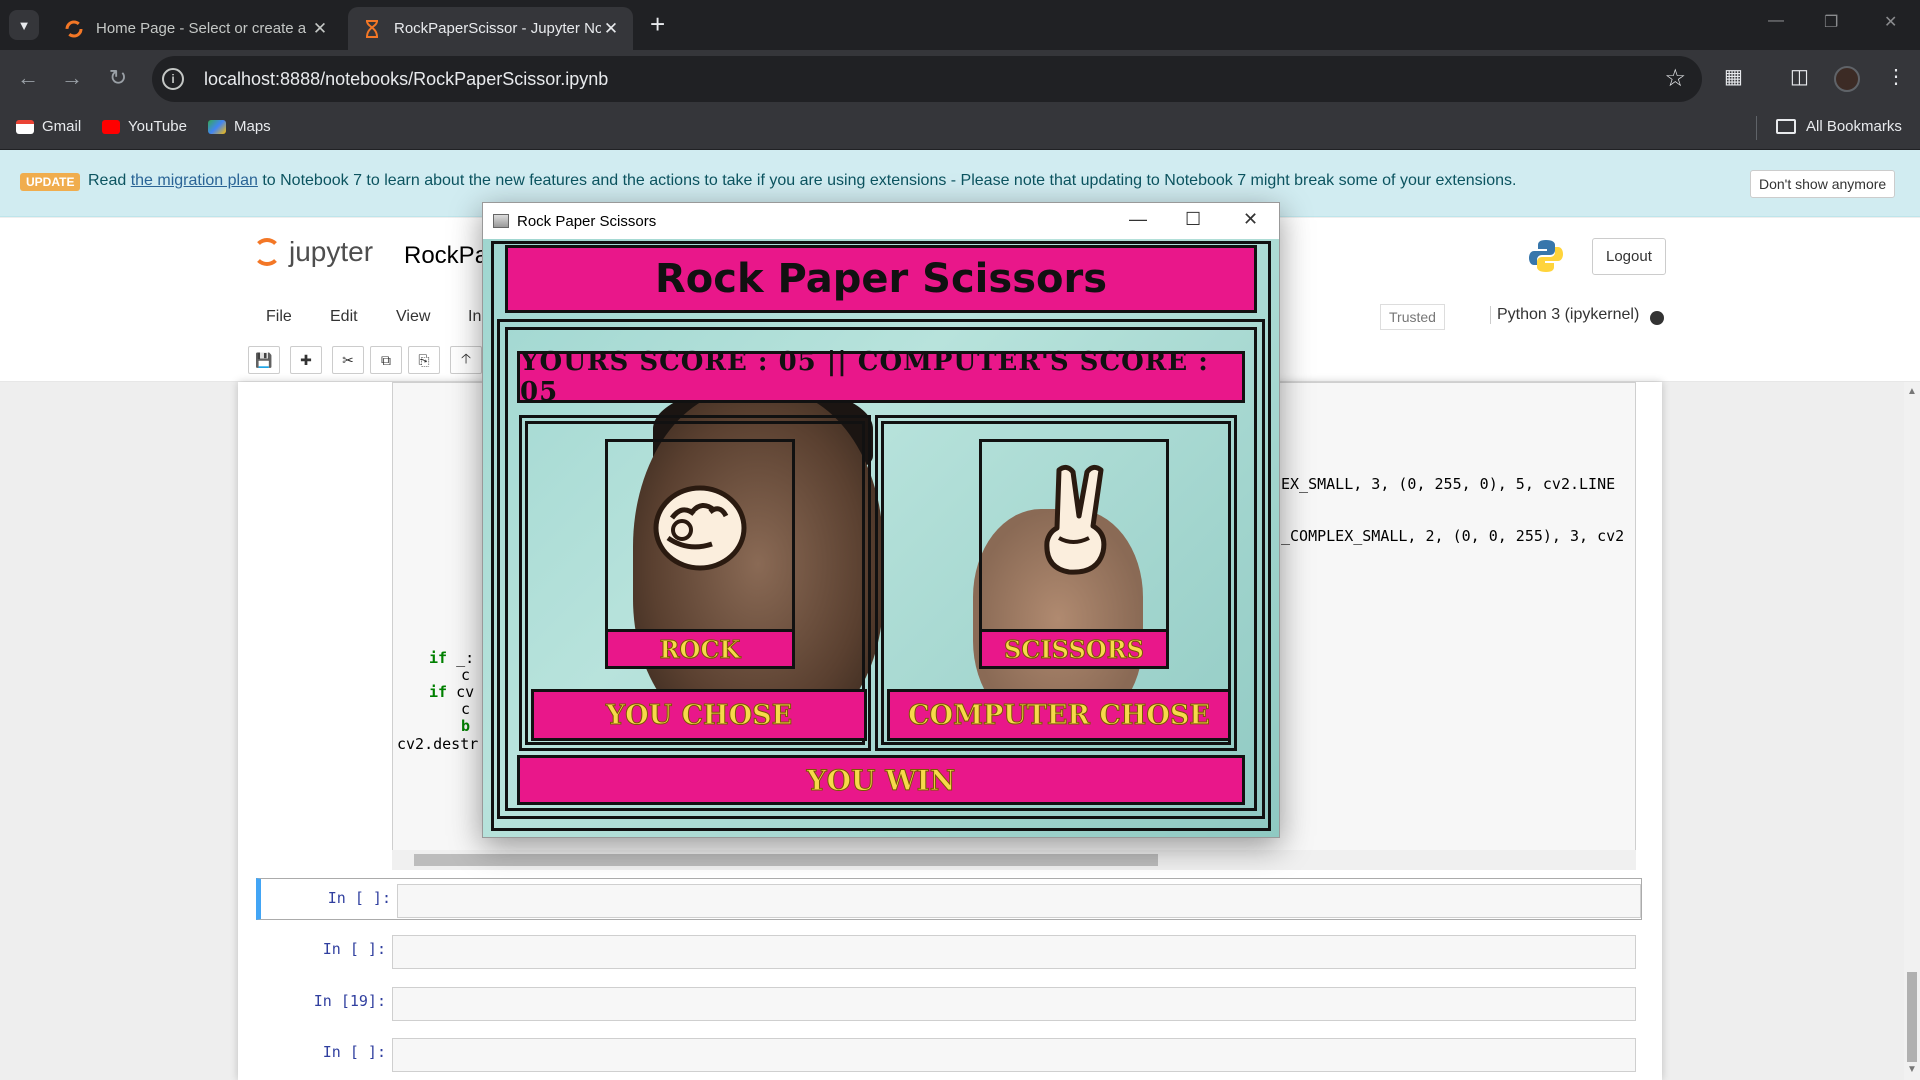 The image size is (1920, 1080). I want to click on page-vertical-scrollbar: ▲ ▼, so click(1912, 731).